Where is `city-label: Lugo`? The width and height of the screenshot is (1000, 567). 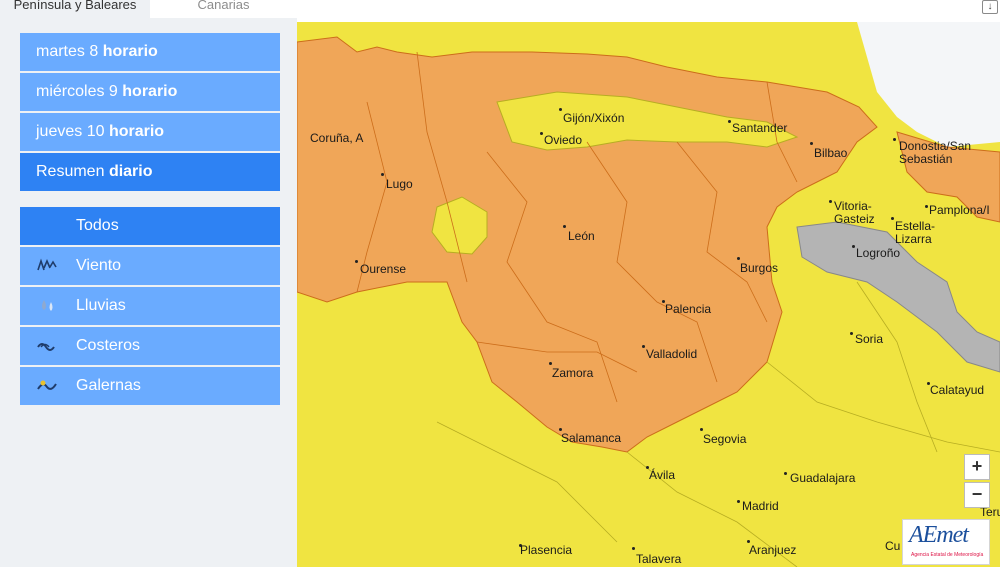
city-label: Lugo is located at coordinates (399, 184).